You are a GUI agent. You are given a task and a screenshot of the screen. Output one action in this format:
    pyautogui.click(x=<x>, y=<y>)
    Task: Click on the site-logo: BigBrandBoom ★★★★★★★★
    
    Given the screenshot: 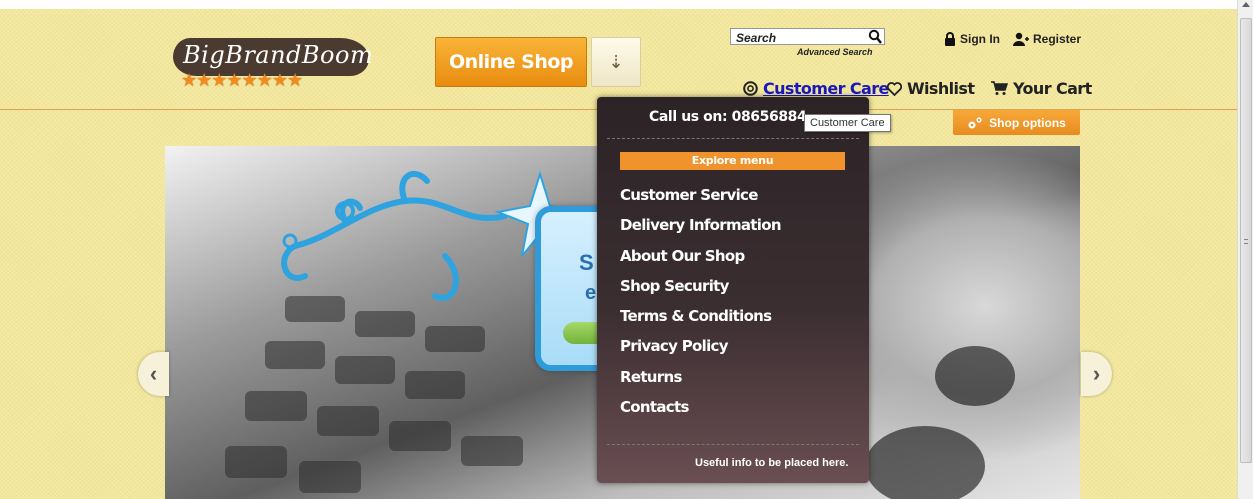 What is the action you would take?
    pyautogui.click(x=273, y=62)
    